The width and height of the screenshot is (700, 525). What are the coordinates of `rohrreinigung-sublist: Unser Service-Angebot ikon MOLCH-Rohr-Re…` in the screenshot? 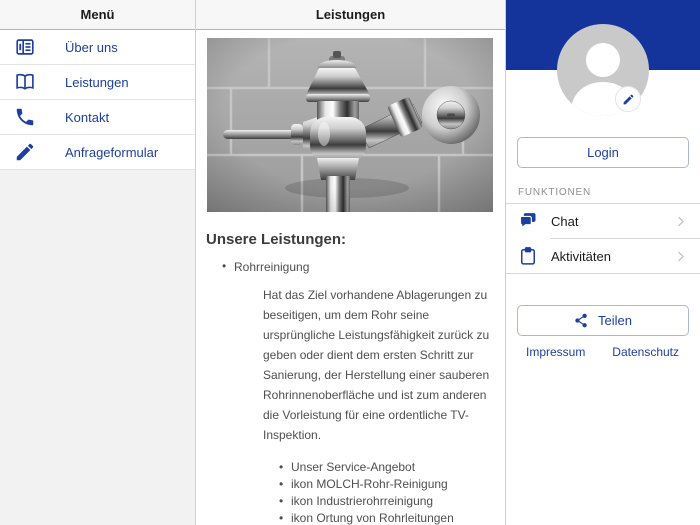 It's located at (392, 492).